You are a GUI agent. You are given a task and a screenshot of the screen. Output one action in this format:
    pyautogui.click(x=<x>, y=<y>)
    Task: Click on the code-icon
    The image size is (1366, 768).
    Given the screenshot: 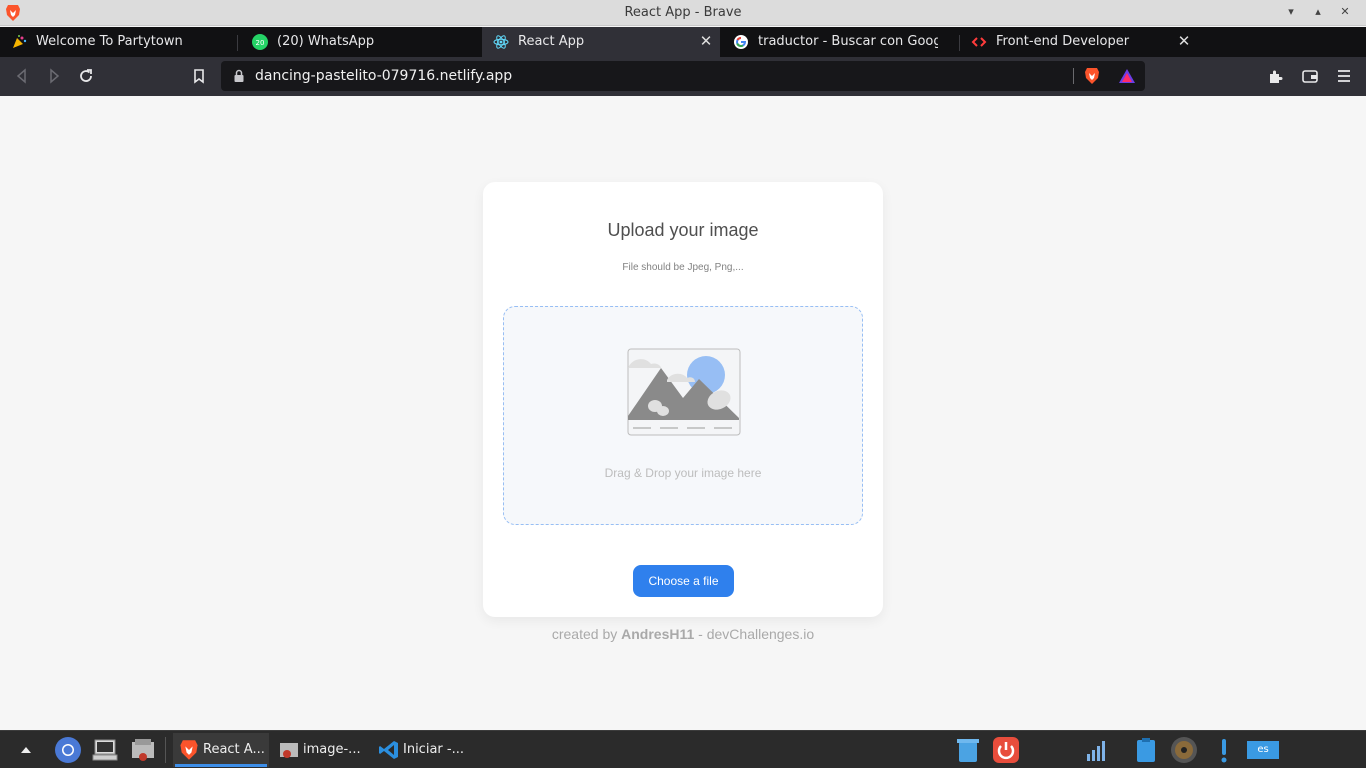 What is the action you would take?
    pyautogui.click(x=979, y=42)
    